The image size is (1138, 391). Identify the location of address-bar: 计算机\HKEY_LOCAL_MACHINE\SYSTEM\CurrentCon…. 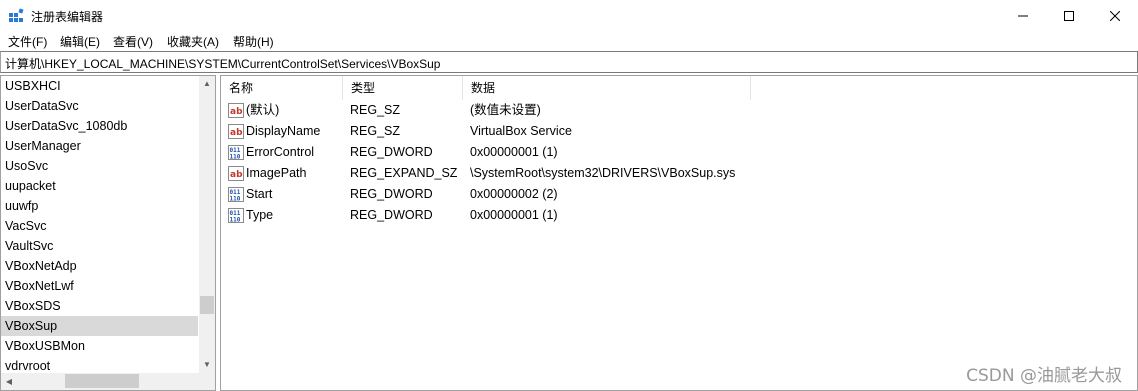
(569, 62).